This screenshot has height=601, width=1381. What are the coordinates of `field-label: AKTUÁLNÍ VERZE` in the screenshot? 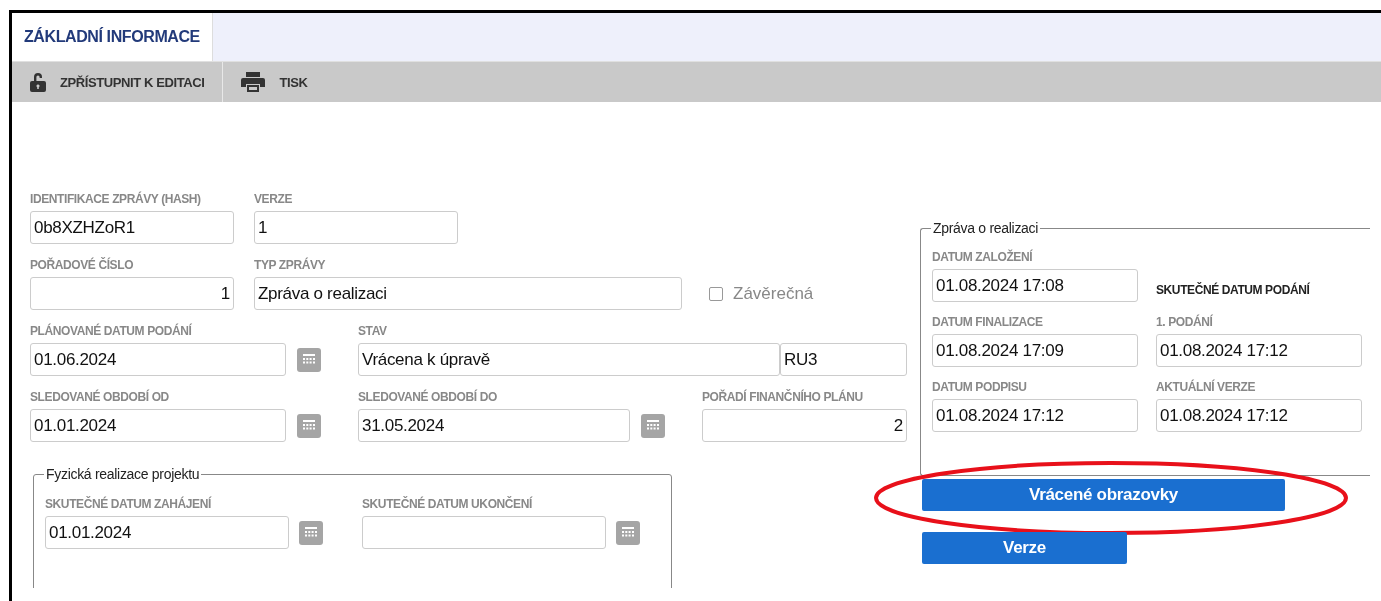 It's located at (1206, 387).